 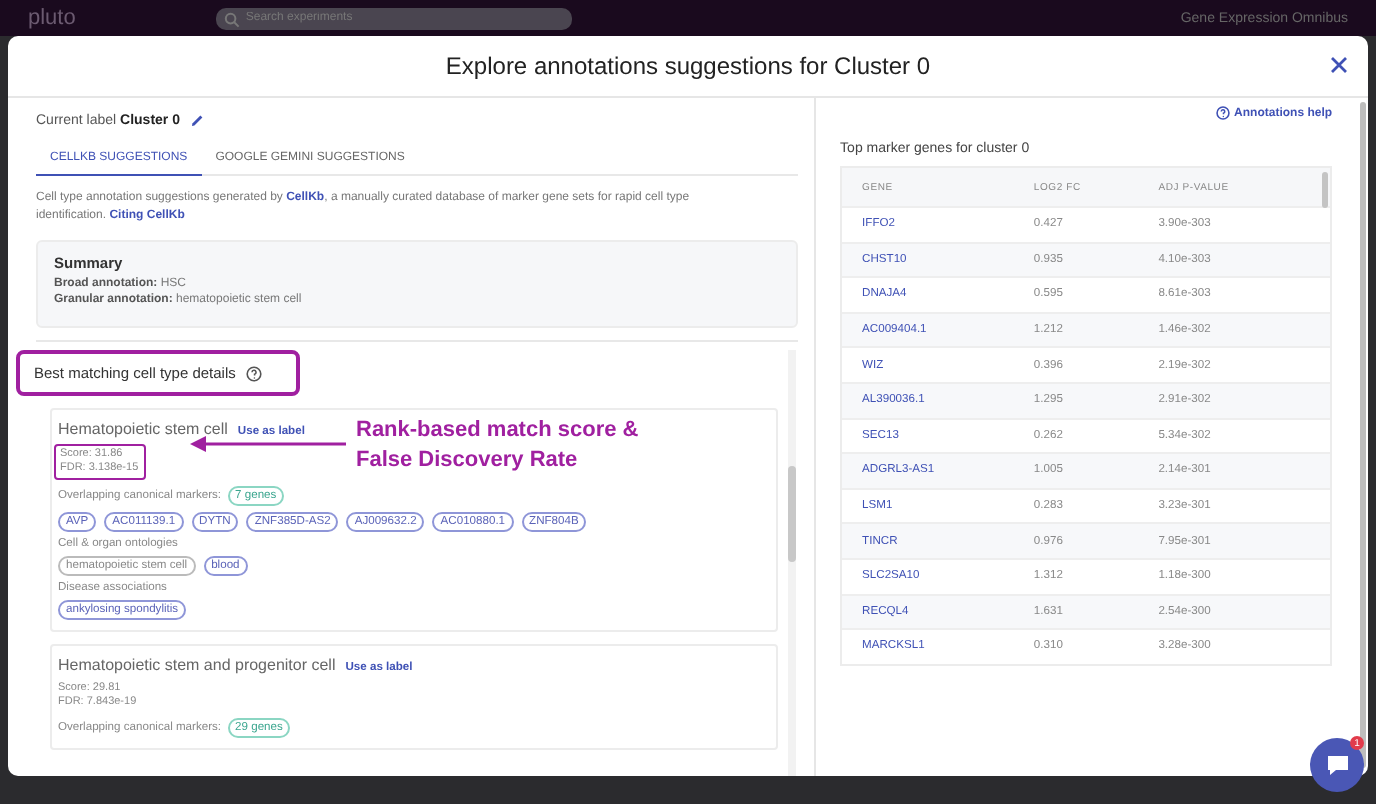 What do you see at coordinates (688, 66) in the screenshot?
I see `dialog-title: Explore annotations suggestions for Cluster 0` at bounding box center [688, 66].